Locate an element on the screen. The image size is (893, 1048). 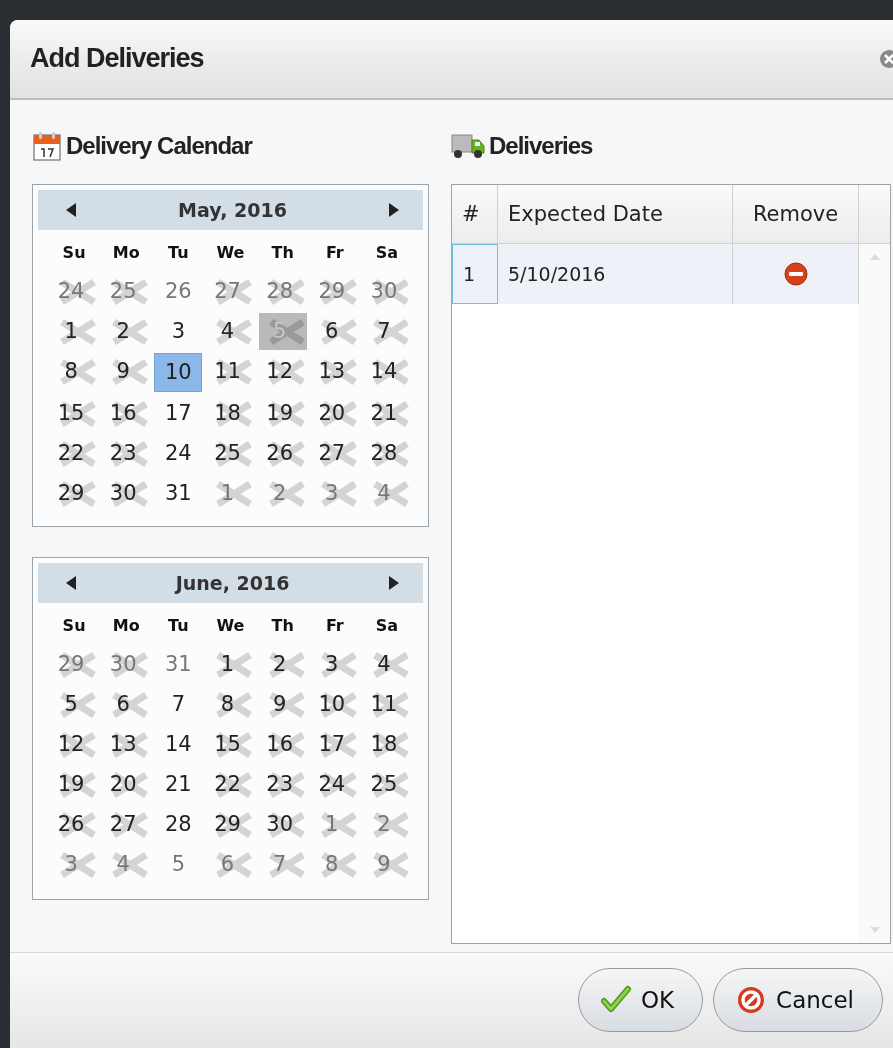
remove-icon is located at coordinates (795, 273).